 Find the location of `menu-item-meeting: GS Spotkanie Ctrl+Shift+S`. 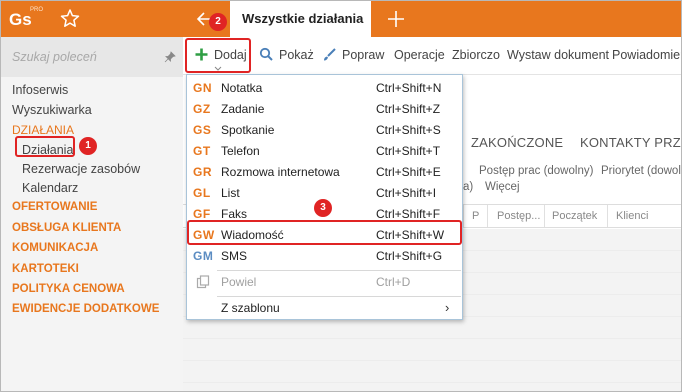

menu-item-meeting: GS Spotkanie Ctrl+Shift+S is located at coordinates (324, 130).